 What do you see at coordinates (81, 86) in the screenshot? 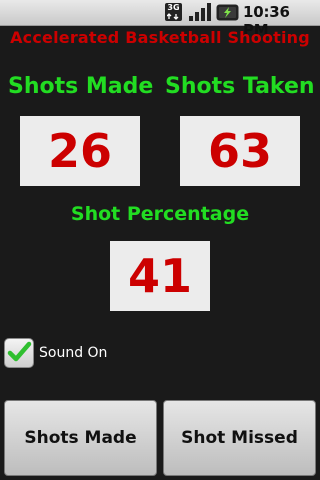
I see `shots-made-label: Shots Made` at bounding box center [81, 86].